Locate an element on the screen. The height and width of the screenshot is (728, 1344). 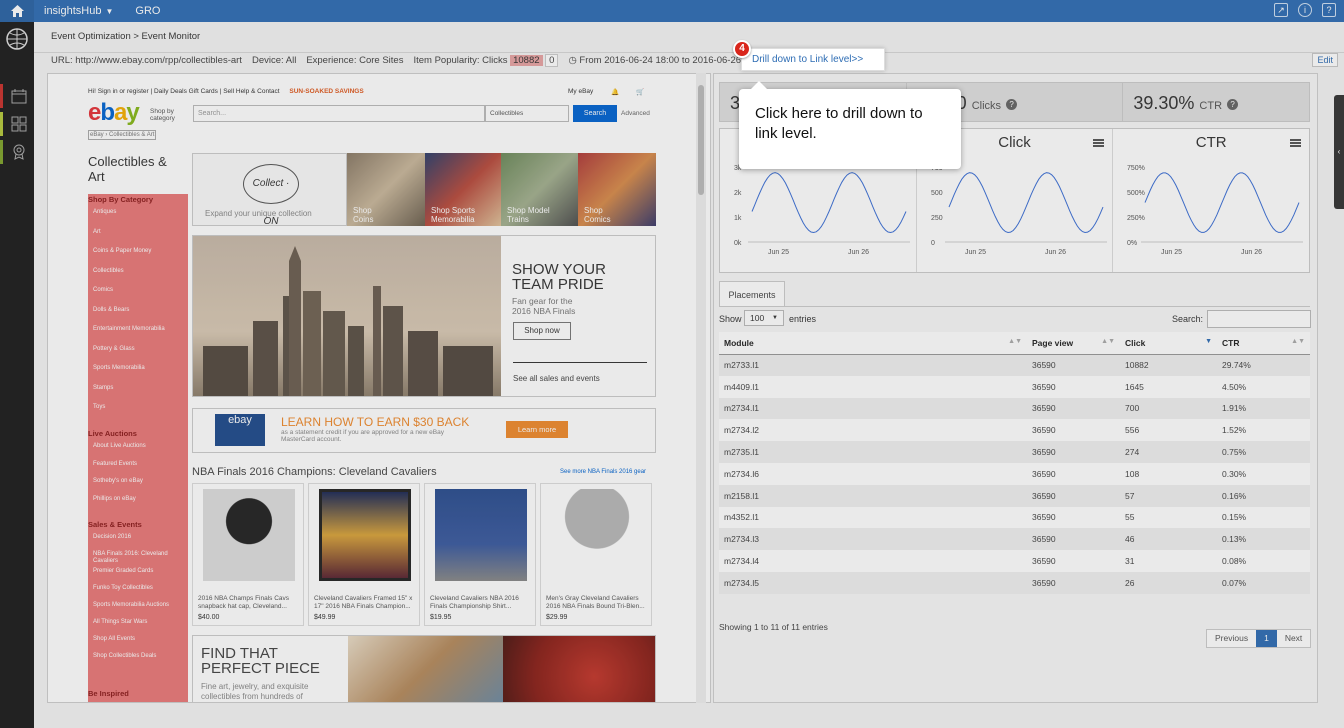
tile-sports-memorabilia: Shop Sports Memorabilia is located at coordinates (463, 189).